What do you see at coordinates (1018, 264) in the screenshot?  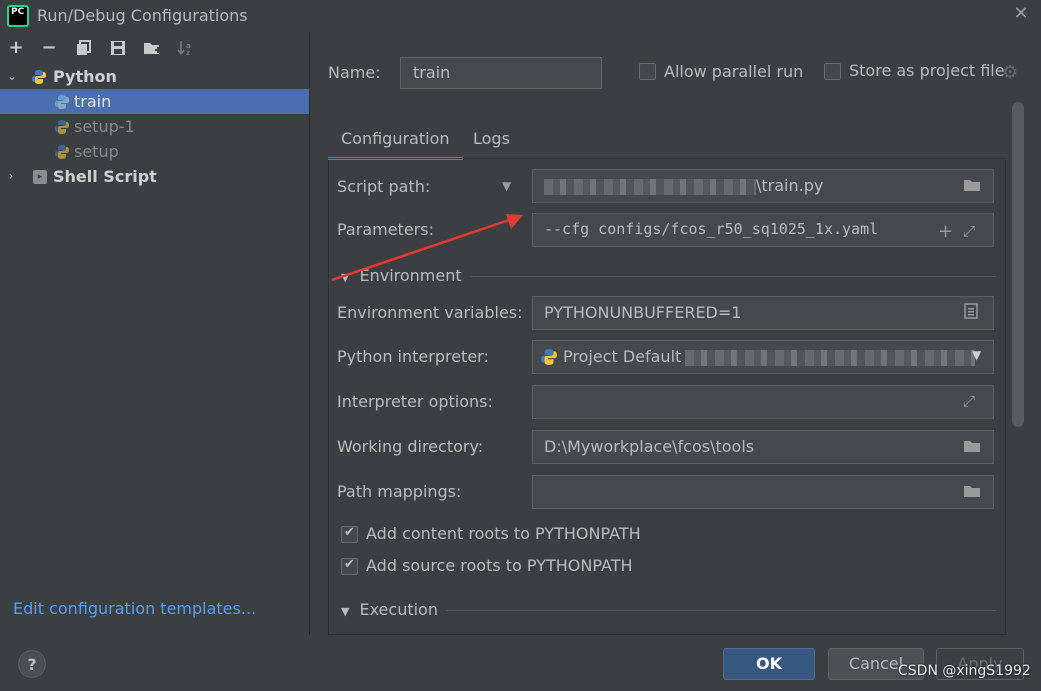 I see `vertical-scrollbar` at bounding box center [1018, 264].